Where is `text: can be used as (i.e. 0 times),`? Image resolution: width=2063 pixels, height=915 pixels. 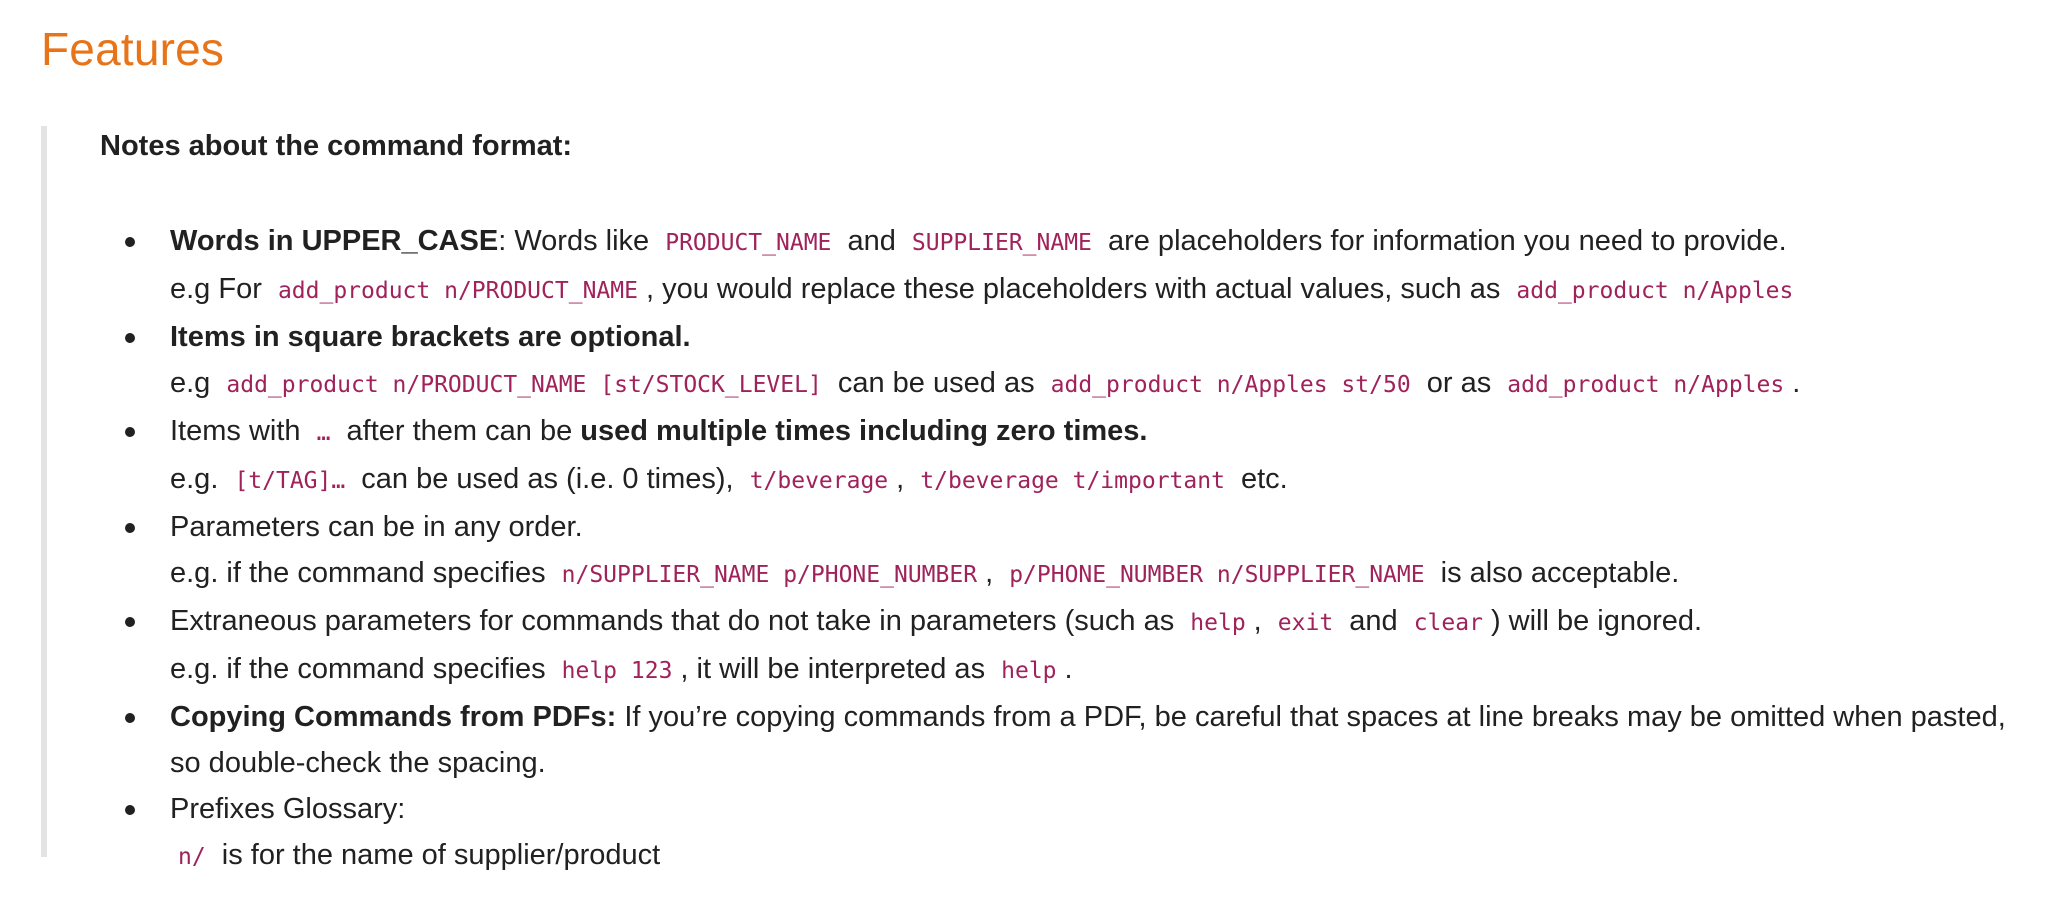
text: can be used as (i.e. 0 times), is located at coordinates (547, 479).